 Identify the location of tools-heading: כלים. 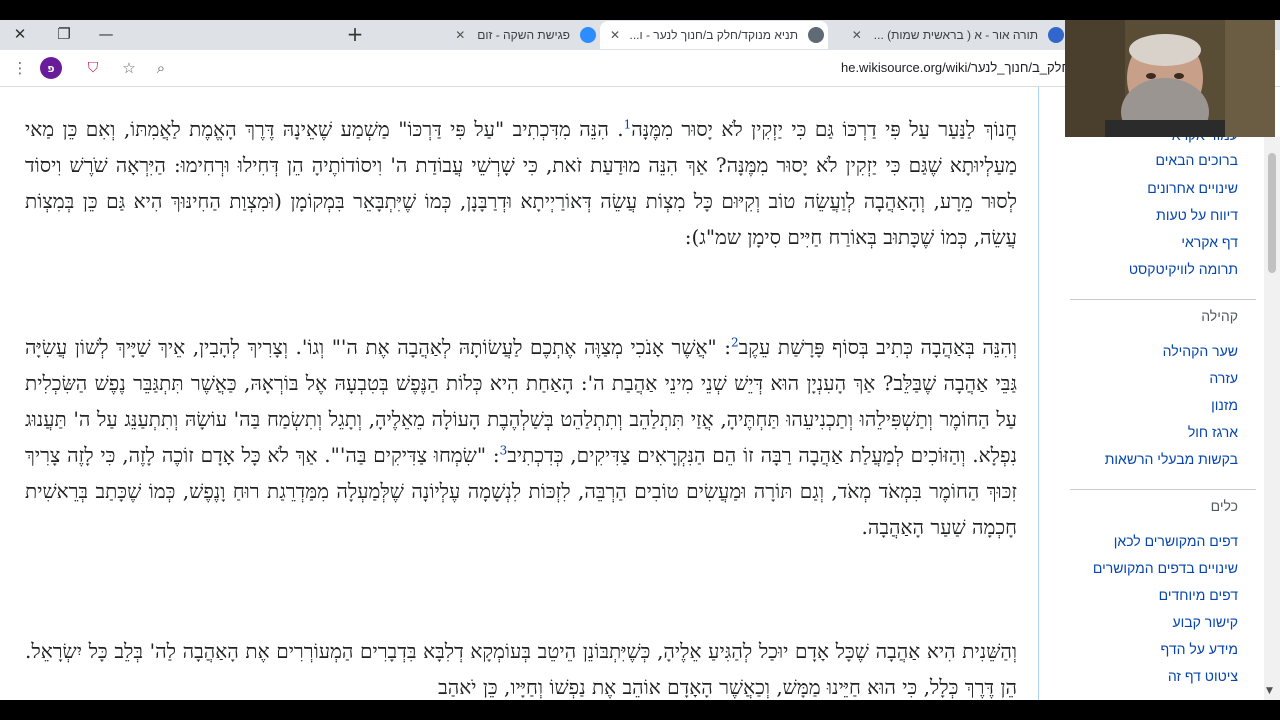
(1224, 506).